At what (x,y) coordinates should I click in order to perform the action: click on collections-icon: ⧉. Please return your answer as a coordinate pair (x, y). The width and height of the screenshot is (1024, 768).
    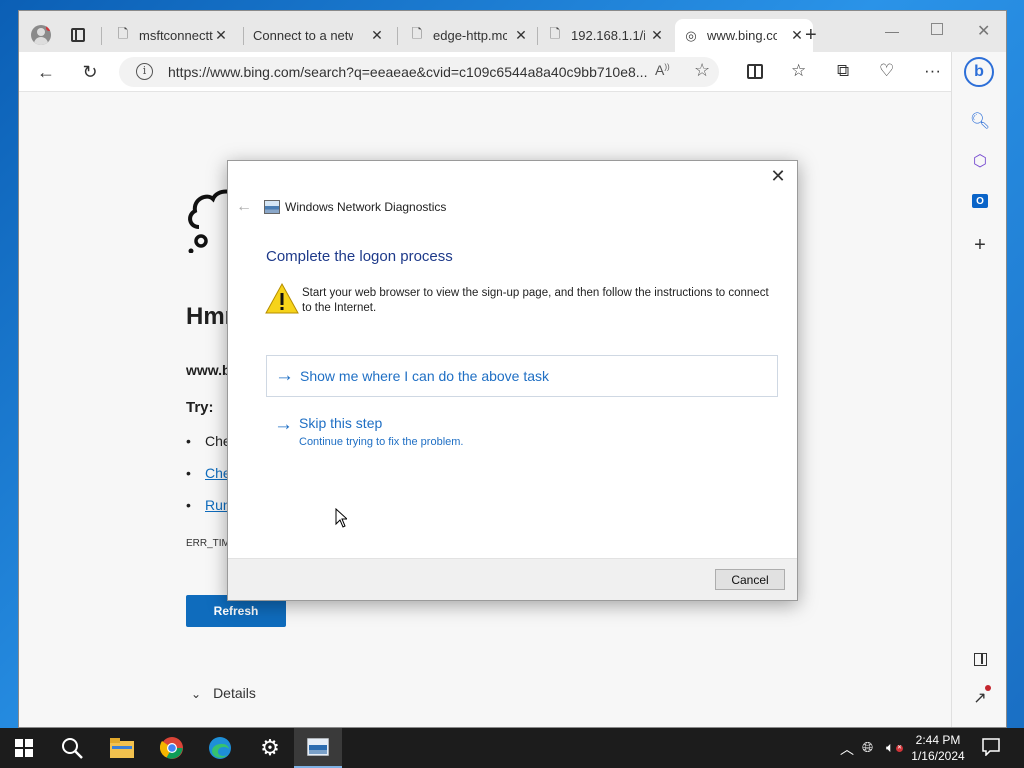
    Looking at the image, I should click on (843, 71).